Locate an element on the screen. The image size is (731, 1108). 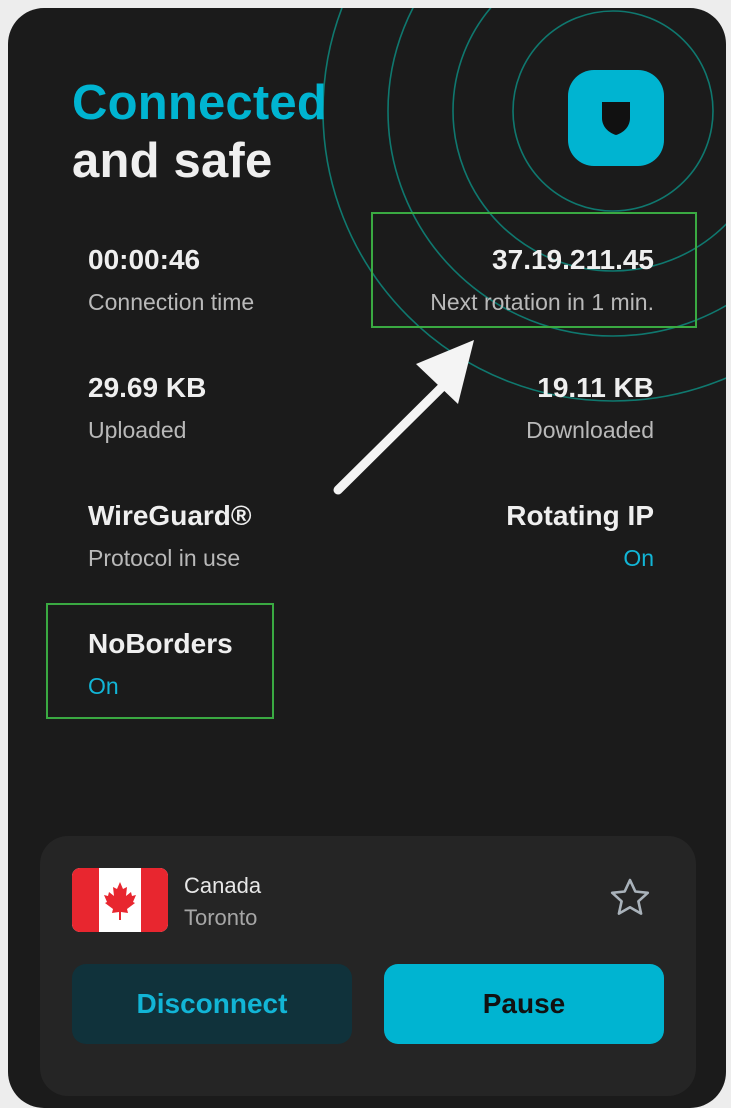
stat-protocol: WireGuard® Protocol in use is located at coordinates (170, 536).